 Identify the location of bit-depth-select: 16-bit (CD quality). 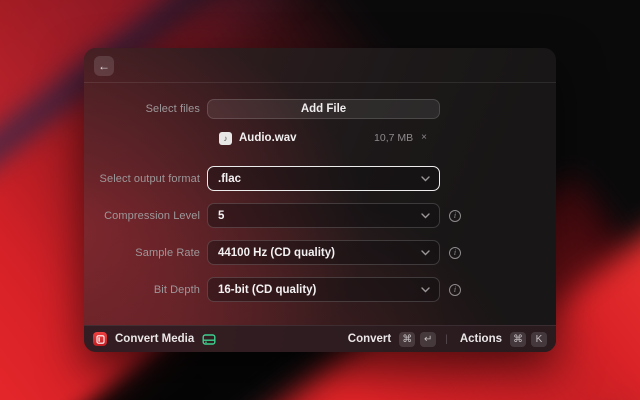
(323, 289).